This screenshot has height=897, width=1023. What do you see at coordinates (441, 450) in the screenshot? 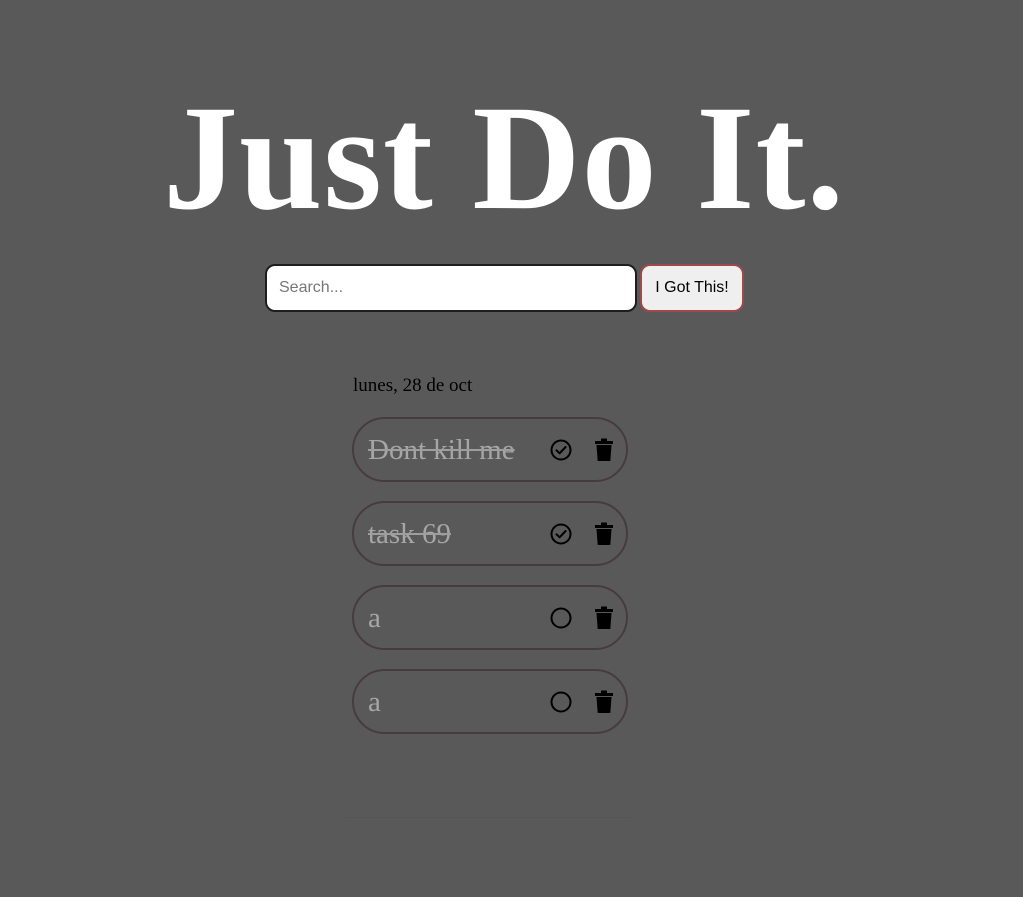
I see `task-text: Dont kill me` at bounding box center [441, 450].